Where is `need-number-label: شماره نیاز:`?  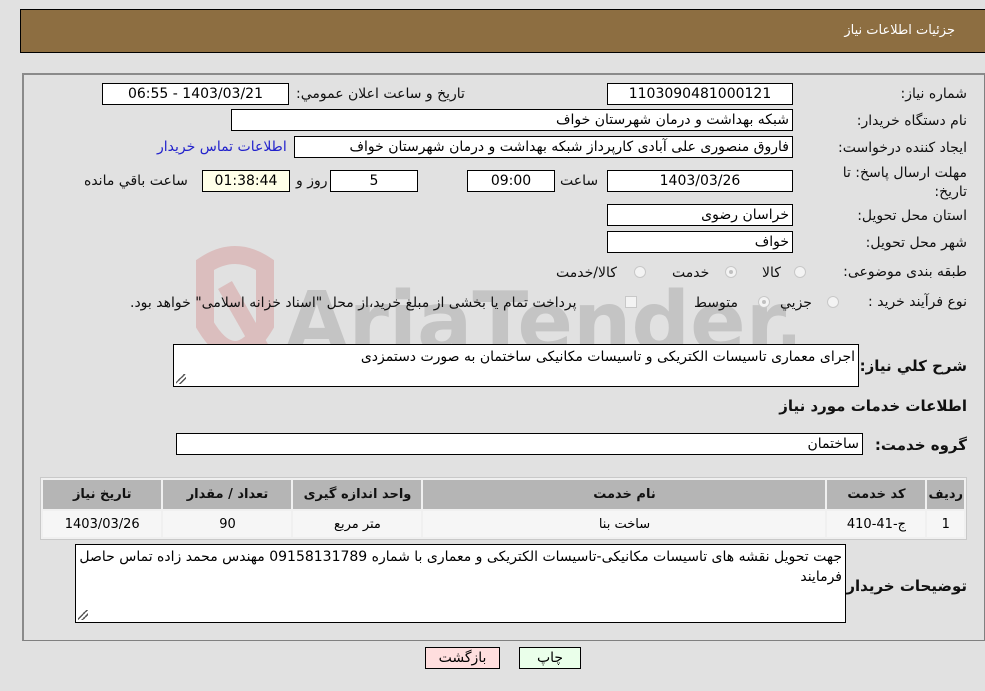
need-number-label: شماره نیاز: is located at coordinates (934, 94).